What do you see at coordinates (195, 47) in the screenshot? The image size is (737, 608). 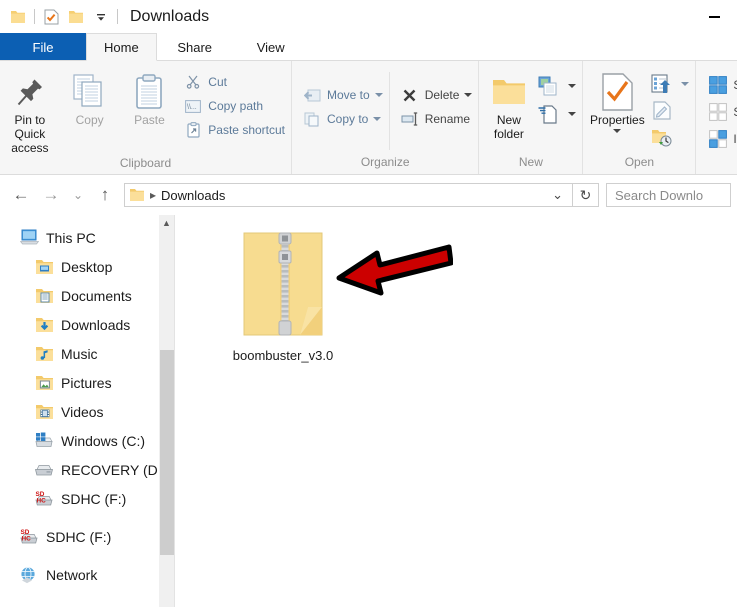 I see `tab-share: Share` at bounding box center [195, 47].